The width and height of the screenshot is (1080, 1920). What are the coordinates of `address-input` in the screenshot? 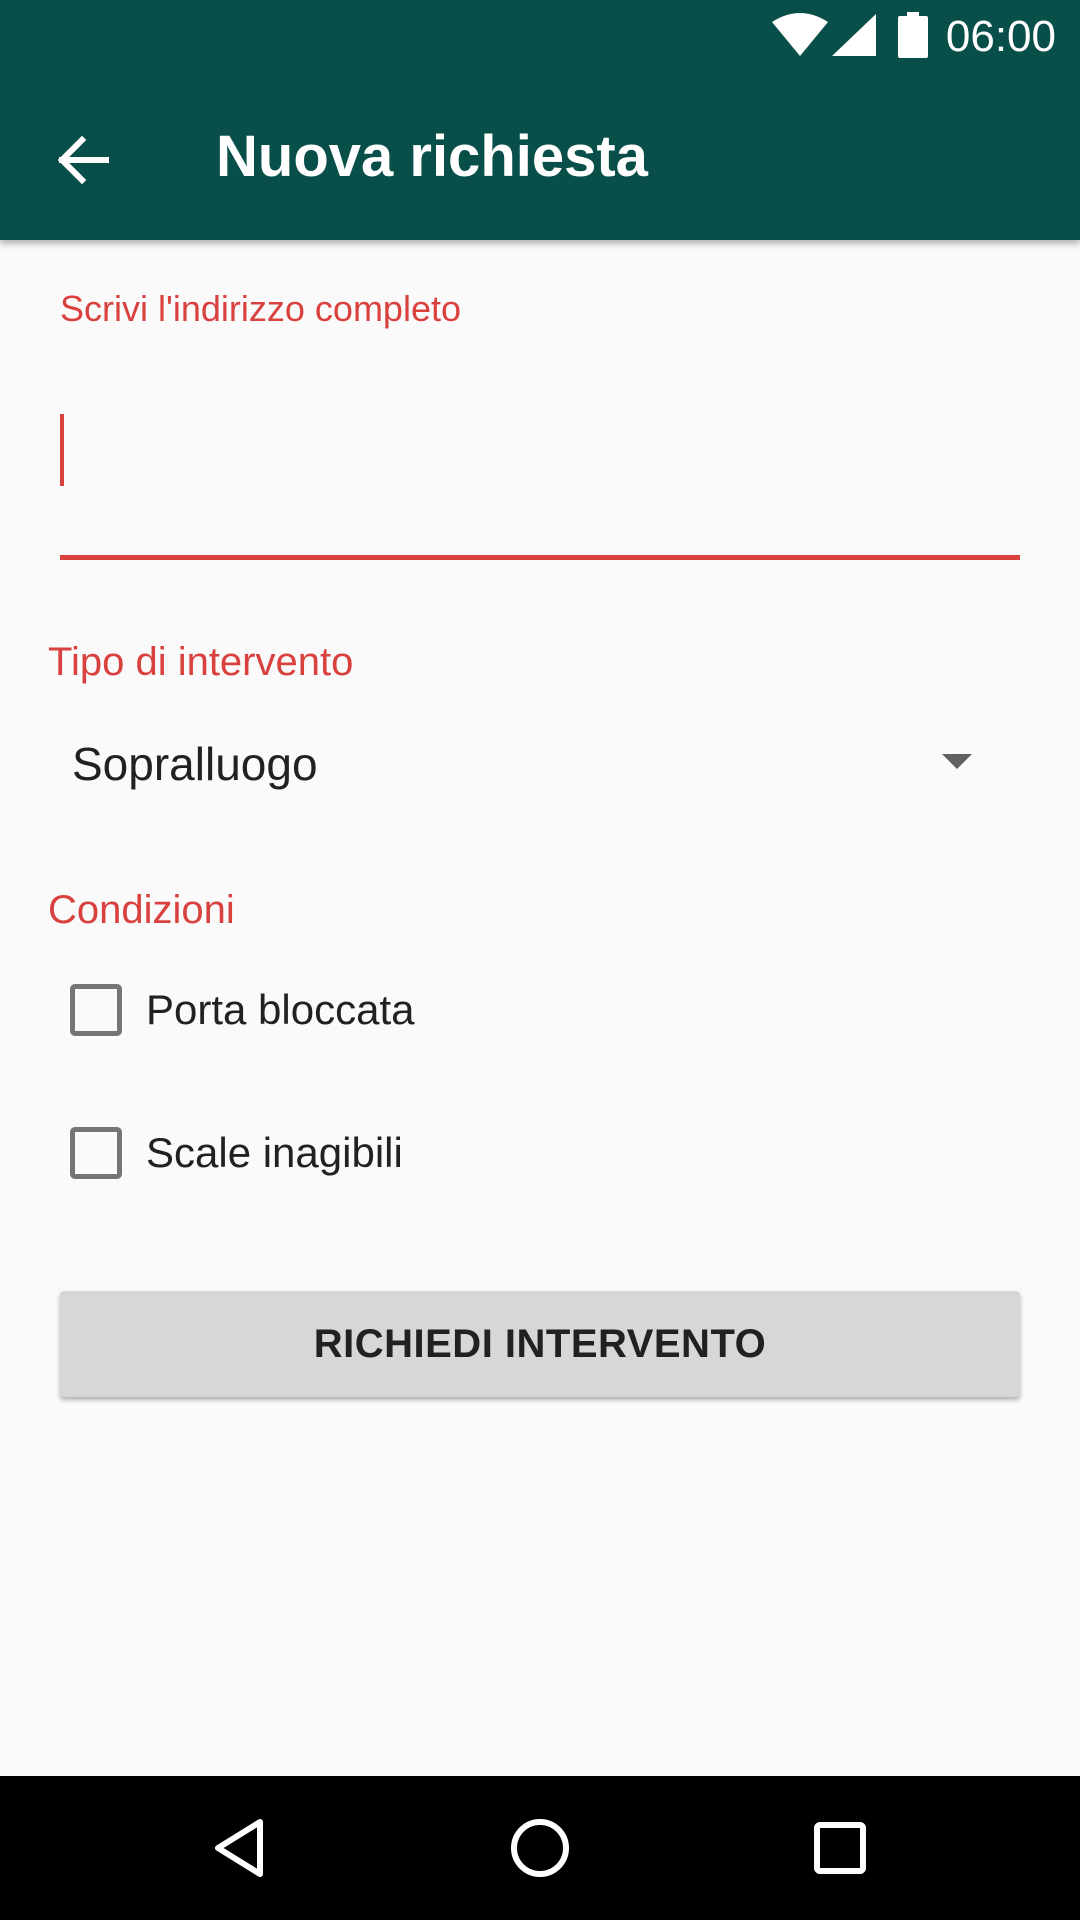 It's located at (540, 450).